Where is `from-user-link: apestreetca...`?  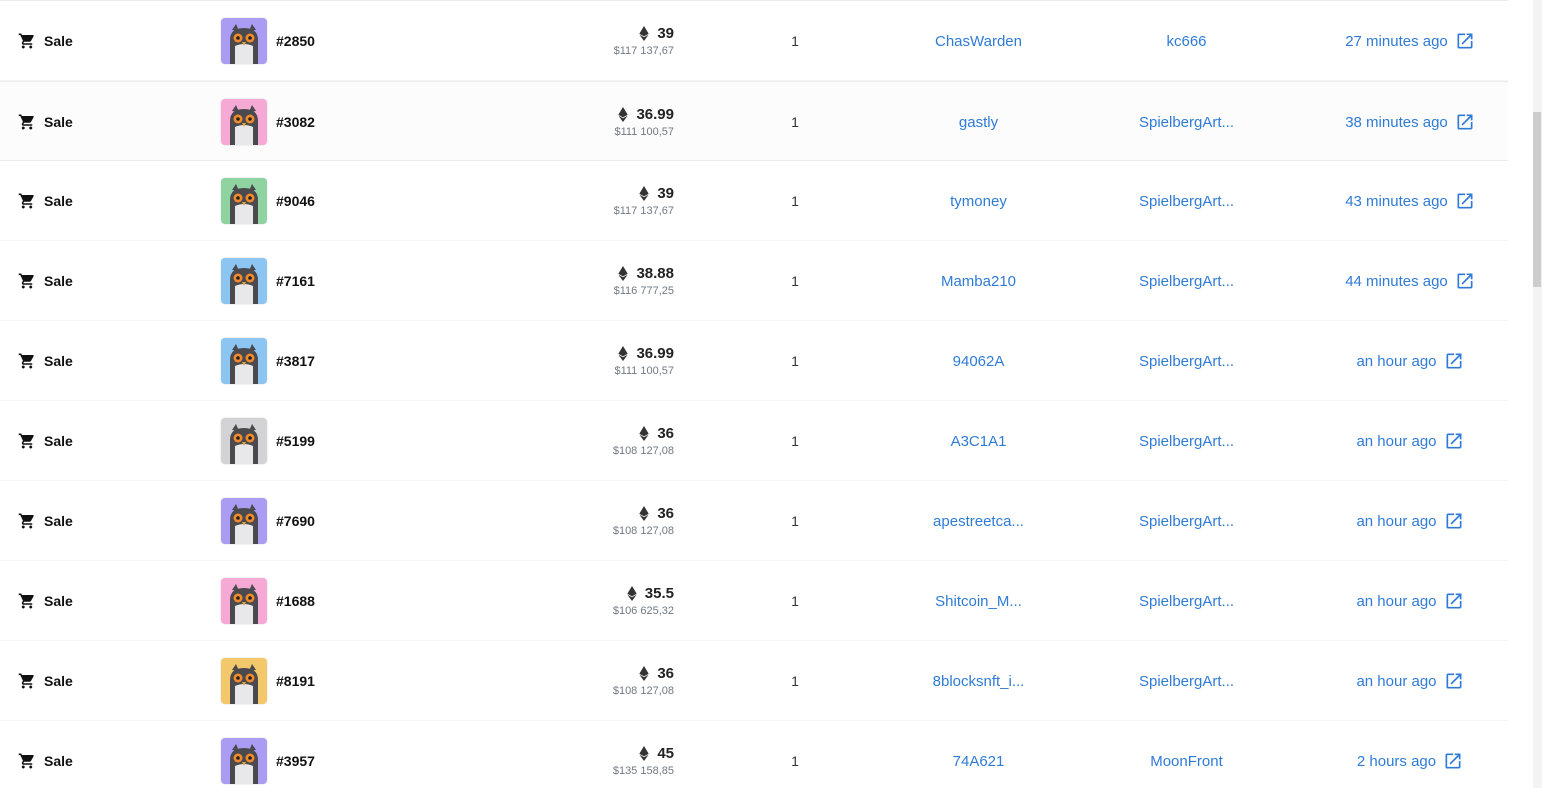
from-user-link: apestreetca... is located at coordinates (978, 521).